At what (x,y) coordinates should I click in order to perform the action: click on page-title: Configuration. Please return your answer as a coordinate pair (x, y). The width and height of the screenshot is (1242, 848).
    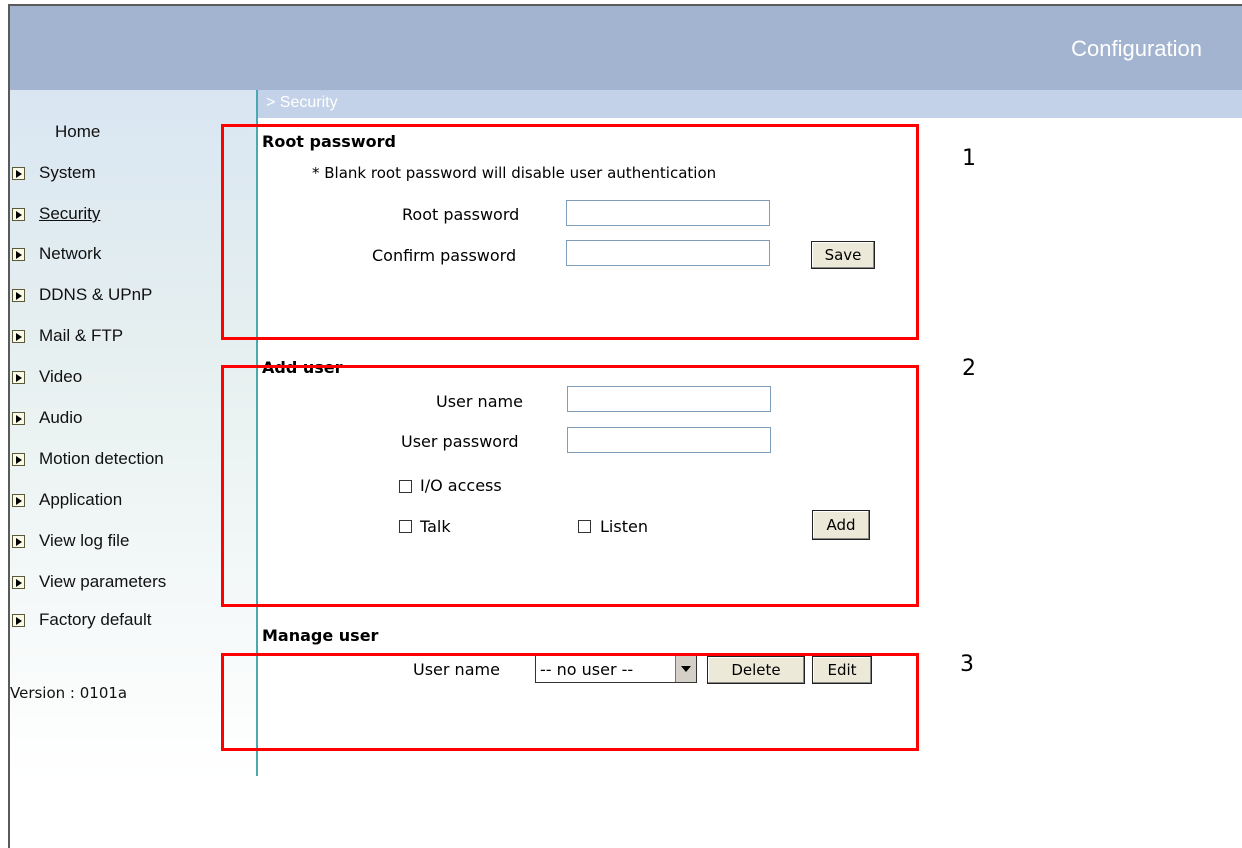
    Looking at the image, I should click on (1136, 48).